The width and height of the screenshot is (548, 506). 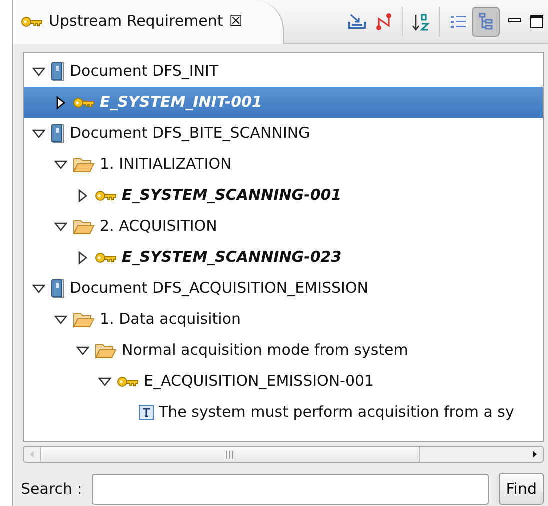 I want to click on find-button: Find, so click(x=521, y=489).